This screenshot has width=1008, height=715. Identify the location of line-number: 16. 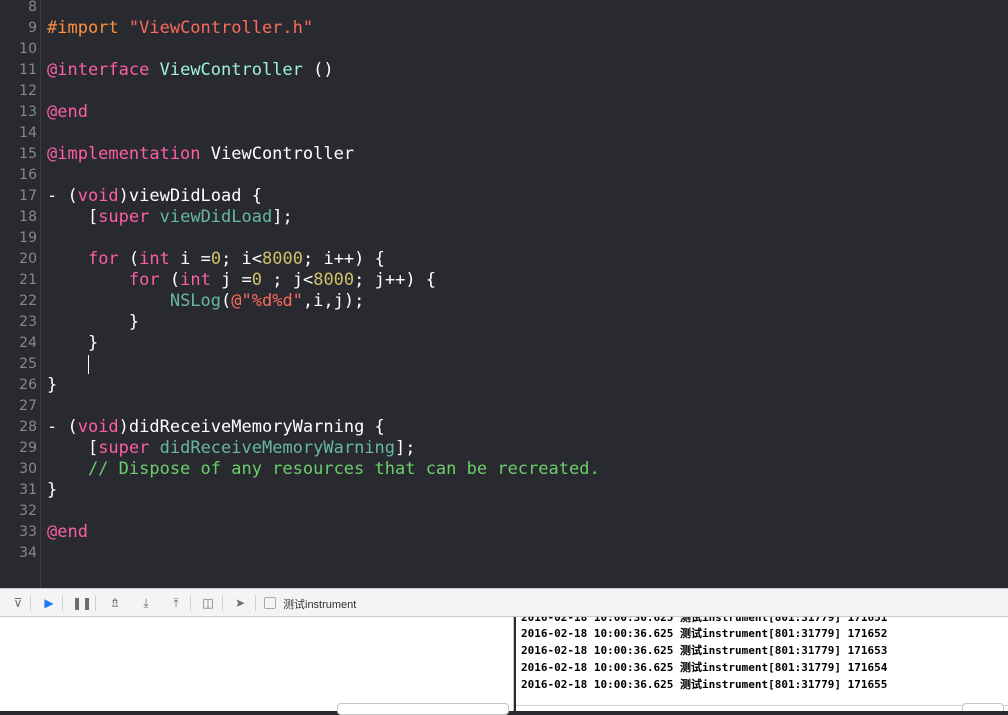
(28, 175).